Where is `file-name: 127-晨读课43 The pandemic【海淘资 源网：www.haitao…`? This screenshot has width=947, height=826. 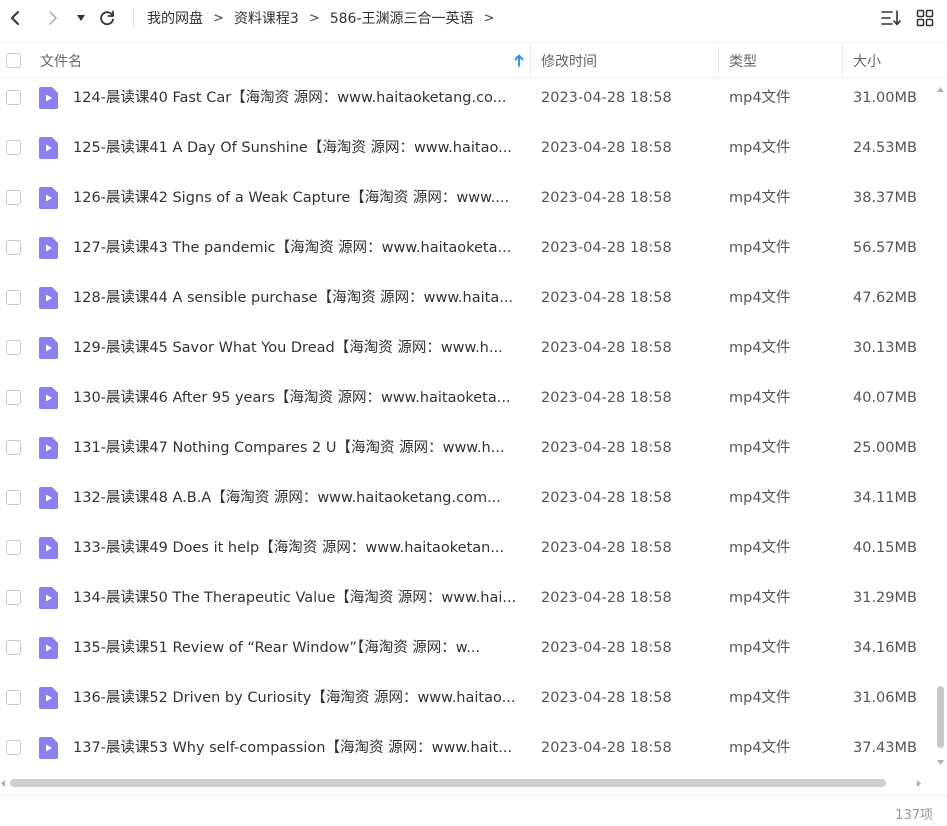
file-name: 127-晨读课43 The pandemic【海淘资 源网：www.haitao… is located at coordinates (298, 248).